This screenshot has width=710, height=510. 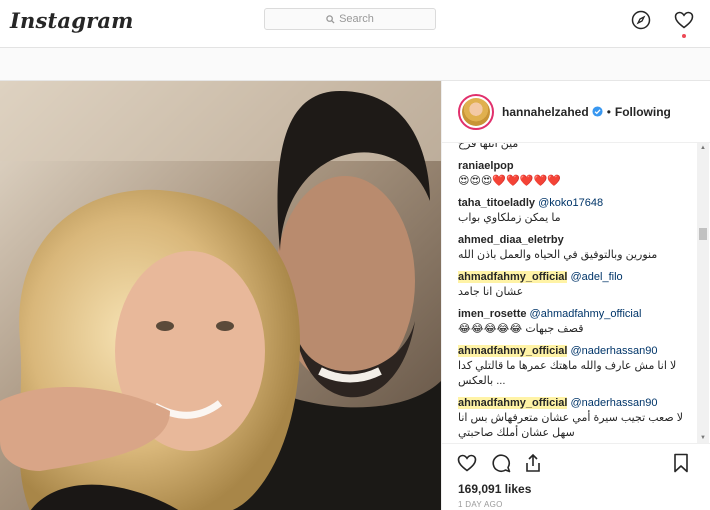 I want to click on search-input: Search, so click(x=350, y=19).